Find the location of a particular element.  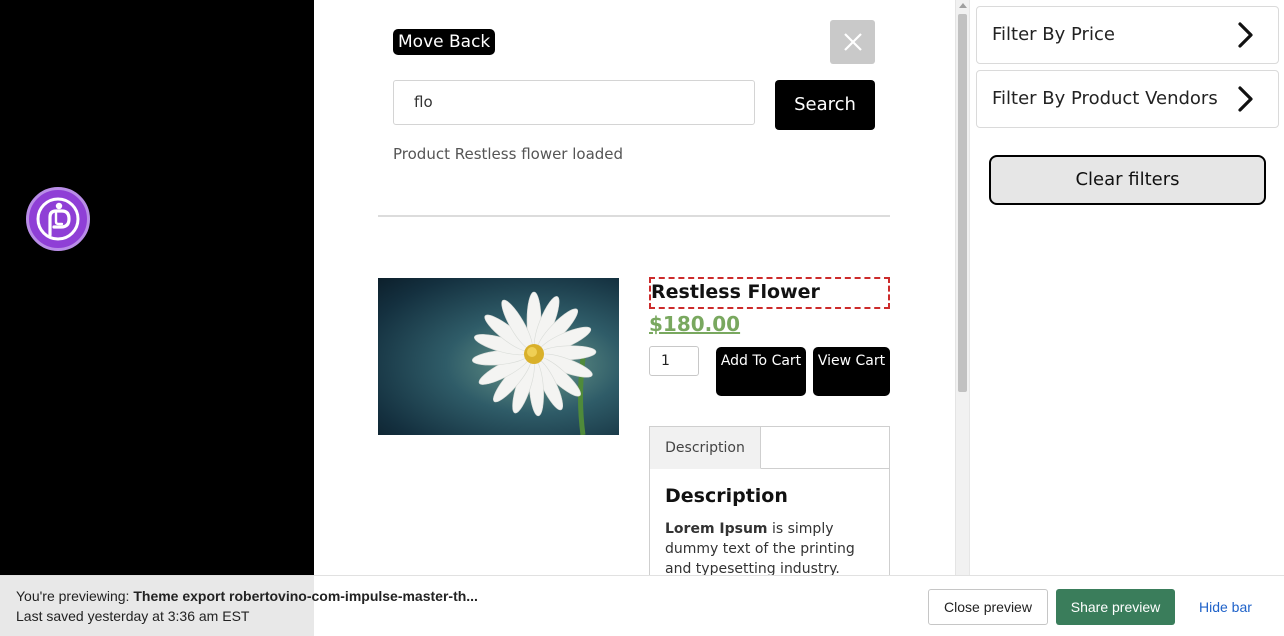

filter-by-product-vendors: Filter By Product Vendors is located at coordinates (1127, 99).